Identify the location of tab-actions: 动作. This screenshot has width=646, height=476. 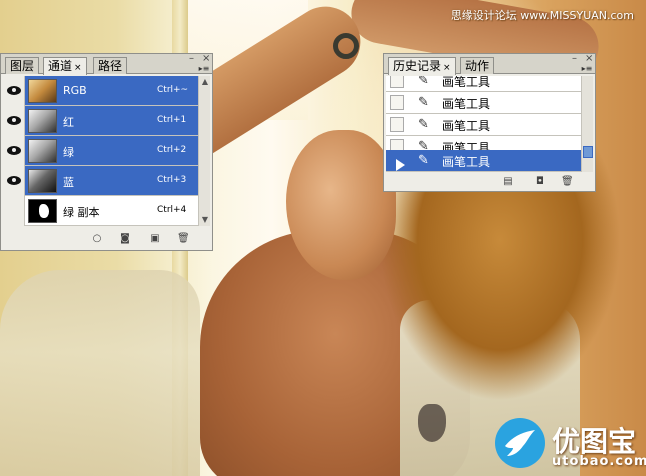
(477, 65).